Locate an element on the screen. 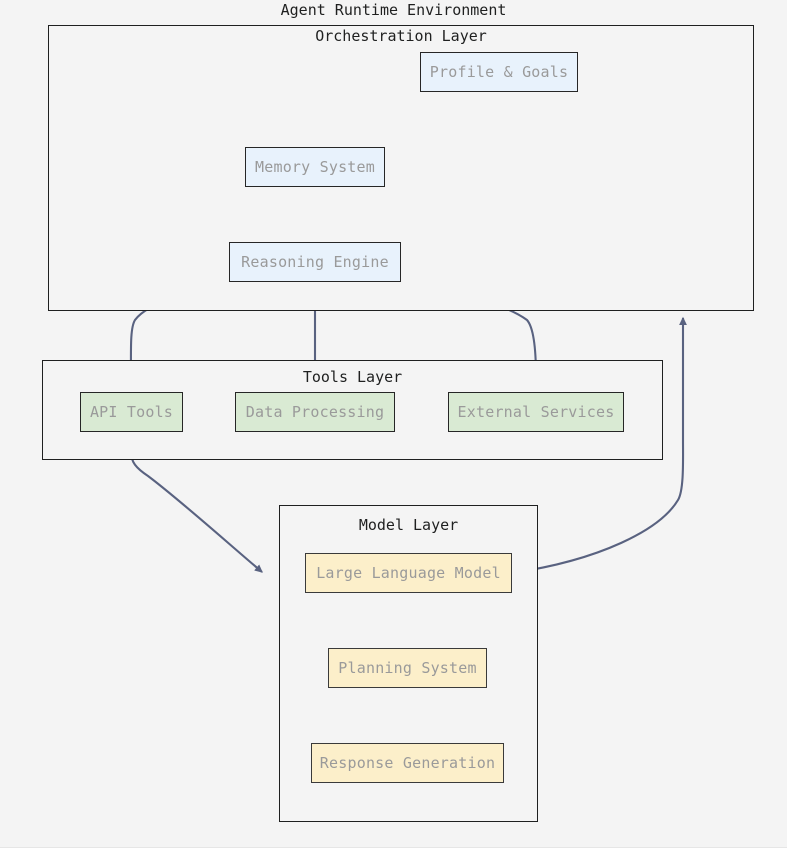 This screenshot has height=848, width=787. node-external-services: External Services is located at coordinates (536, 412).